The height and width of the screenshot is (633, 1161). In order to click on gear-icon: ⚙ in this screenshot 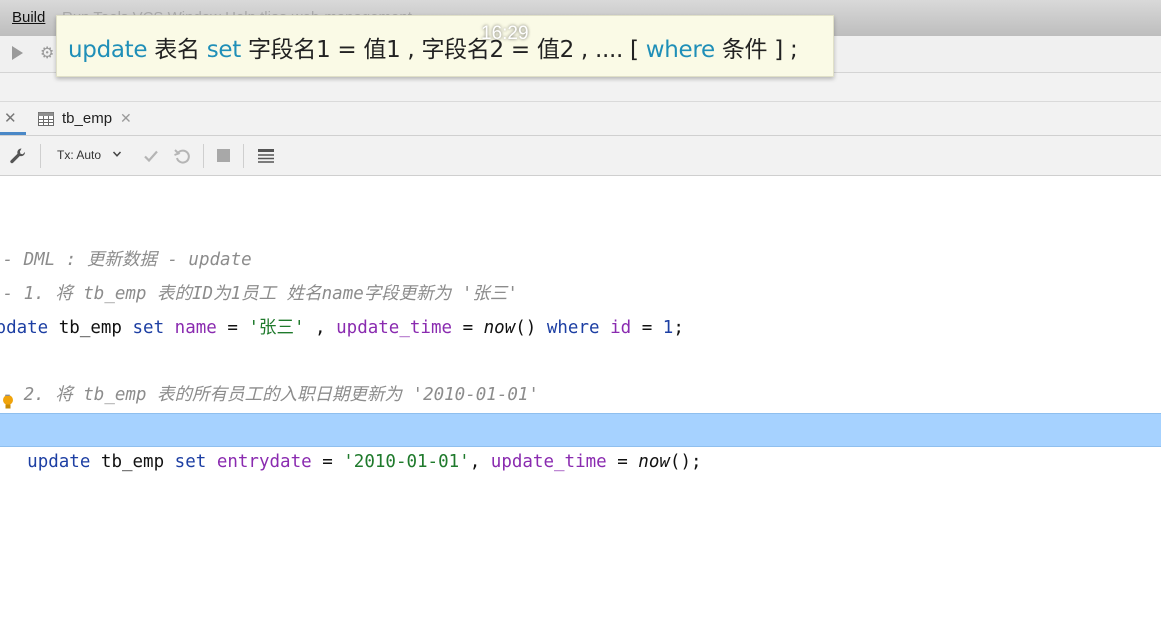, I will do `click(48, 53)`.